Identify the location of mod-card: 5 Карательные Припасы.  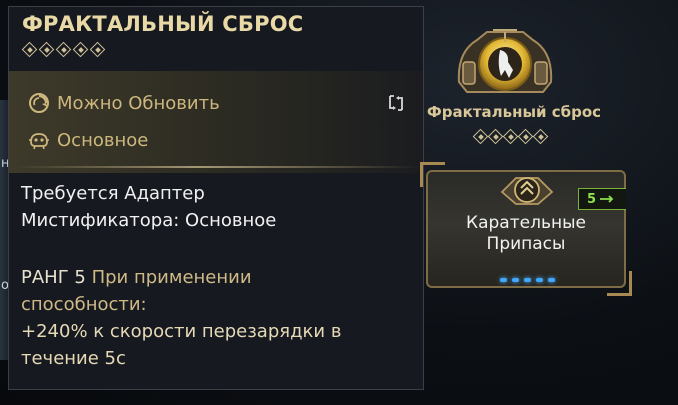
(526, 229).